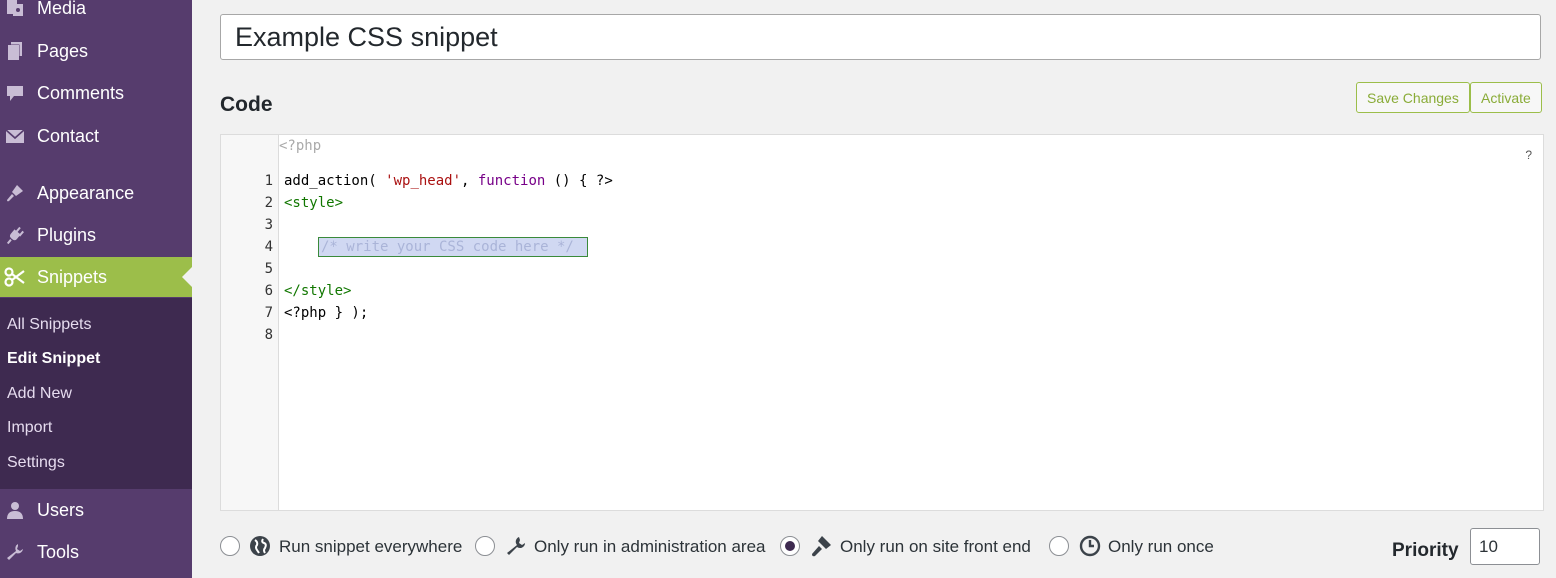 The image size is (1556, 578). I want to click on scope-radio-once, so click(1059, 546).